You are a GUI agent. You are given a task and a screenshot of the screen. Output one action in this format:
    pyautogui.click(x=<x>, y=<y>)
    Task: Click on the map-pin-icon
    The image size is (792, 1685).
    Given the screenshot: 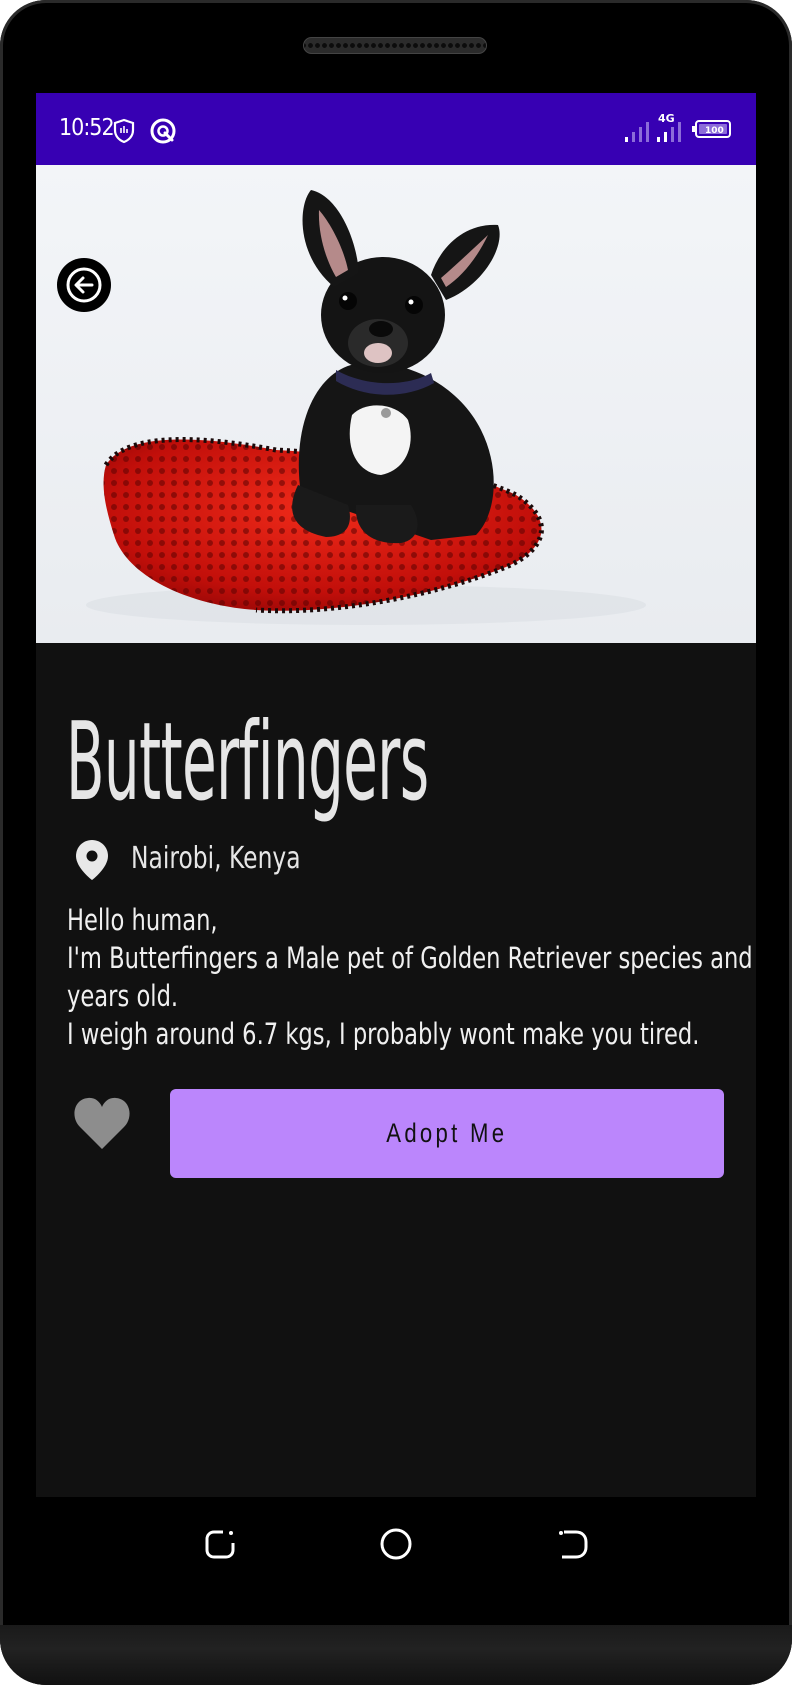 What is the action you would take?
    pyautogui.click(x=92, y=860)
    